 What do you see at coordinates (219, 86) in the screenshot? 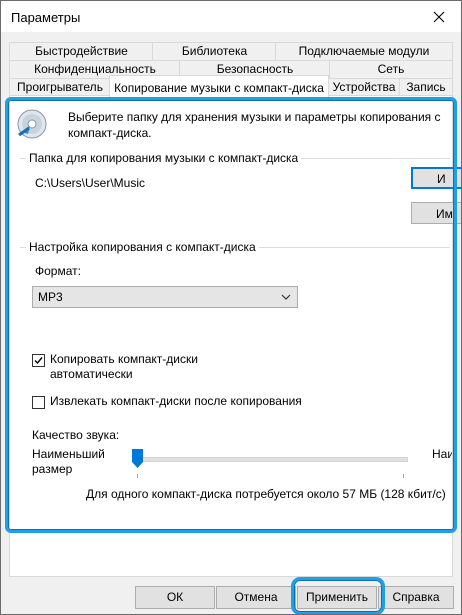
I see `tab-rip-music: Копирование музыки с компакт-диска` at bounding box center [219, 86].